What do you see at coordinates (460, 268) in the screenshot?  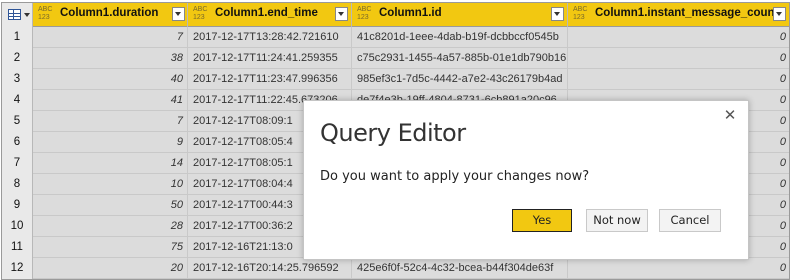 I see `id-cell: 425e6f0f-52c4-4c32-bcea-b44f304de63f` at bounding box center [460, 268].